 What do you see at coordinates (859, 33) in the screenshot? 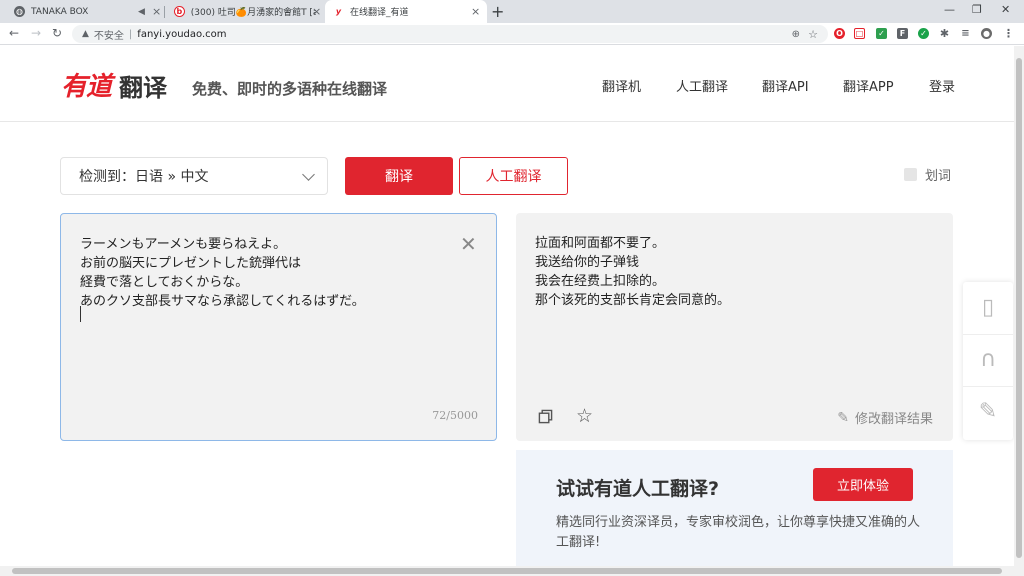
I see `extension-box-icon: □` at bounding box center [859, 33].